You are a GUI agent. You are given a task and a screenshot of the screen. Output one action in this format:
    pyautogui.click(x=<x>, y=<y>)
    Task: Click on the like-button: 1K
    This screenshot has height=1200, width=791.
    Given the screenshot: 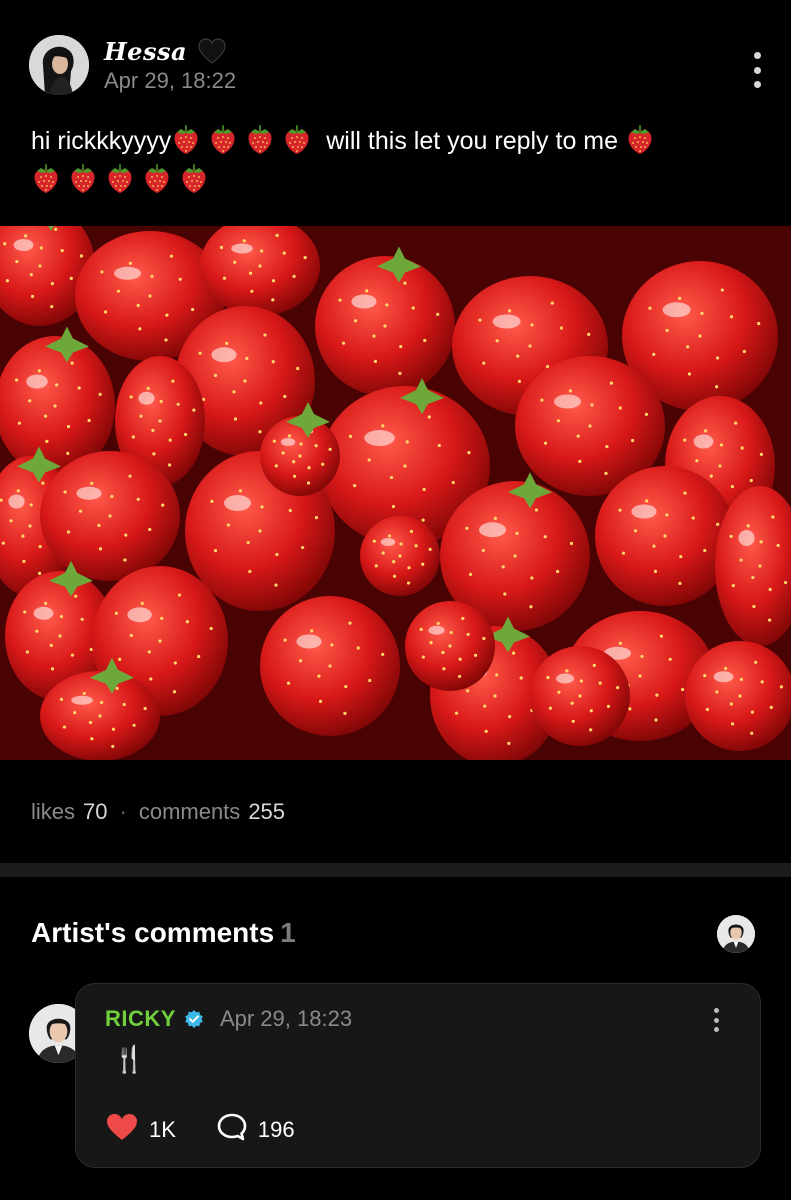 What is the action you would take?
    pyautogui.click(x=140, y=1129)
    